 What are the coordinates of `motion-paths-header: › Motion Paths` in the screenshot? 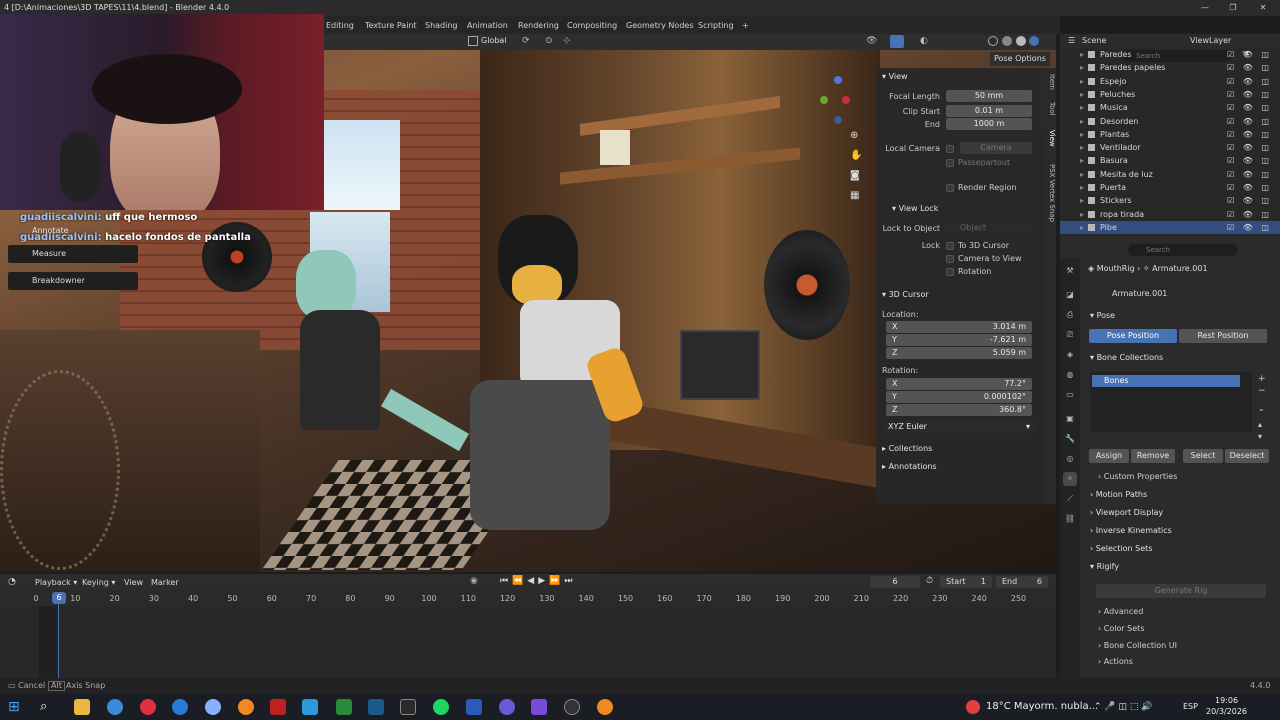 It's located at (1118, 494).